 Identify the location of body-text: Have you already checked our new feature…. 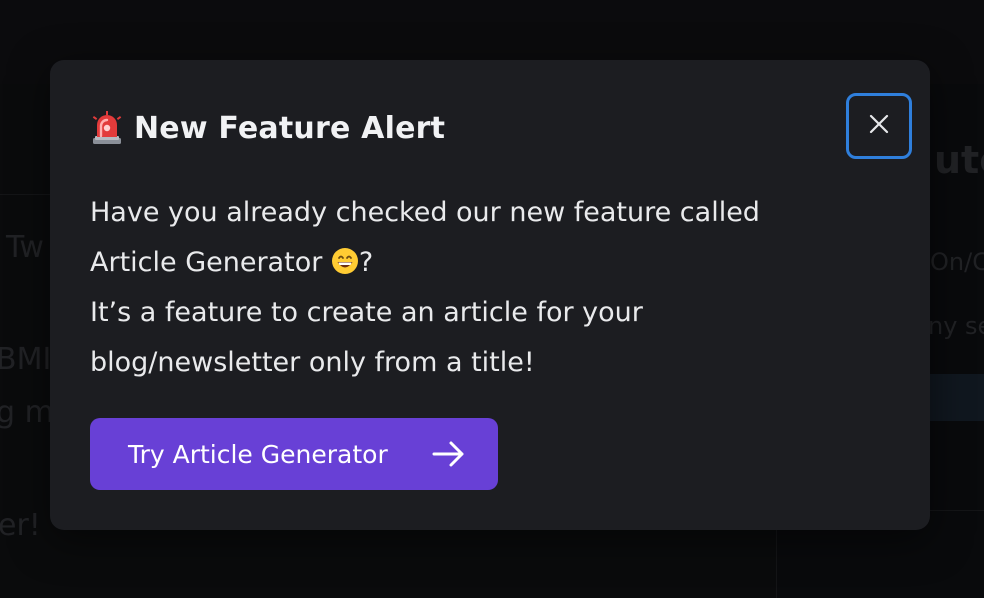
(425, 212).